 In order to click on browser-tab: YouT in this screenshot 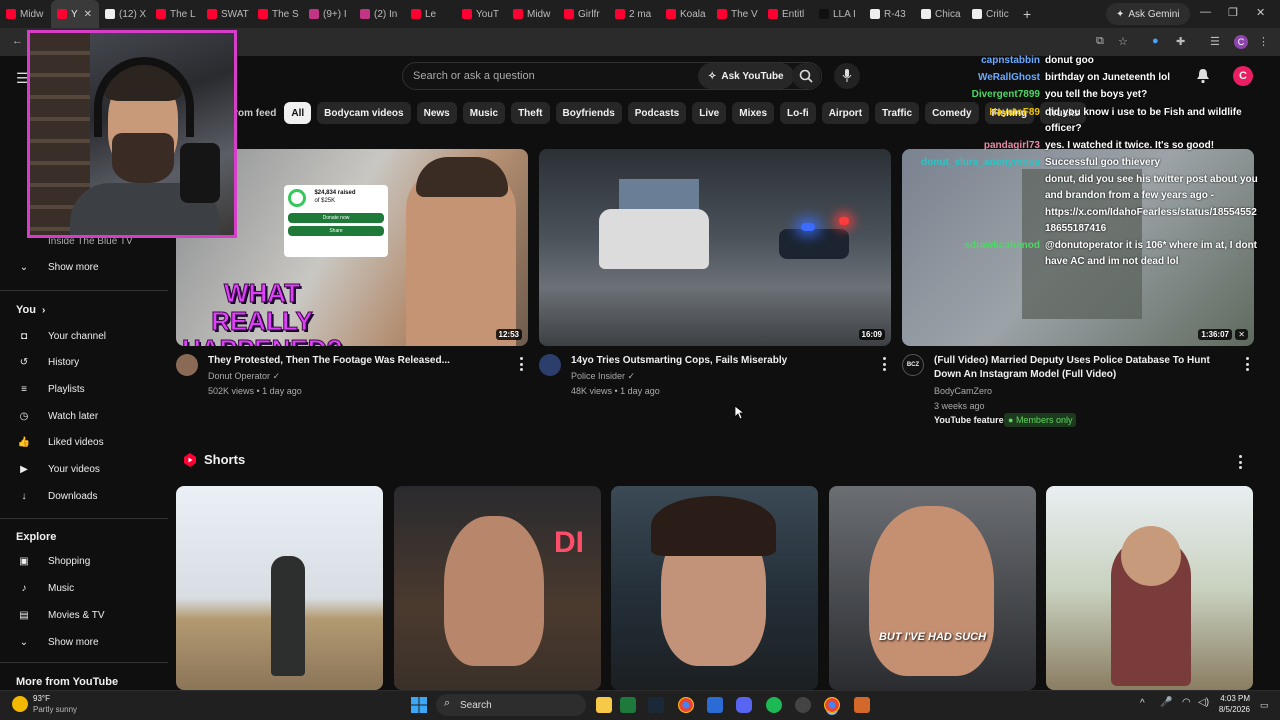, I will do `click(481, 14)`.